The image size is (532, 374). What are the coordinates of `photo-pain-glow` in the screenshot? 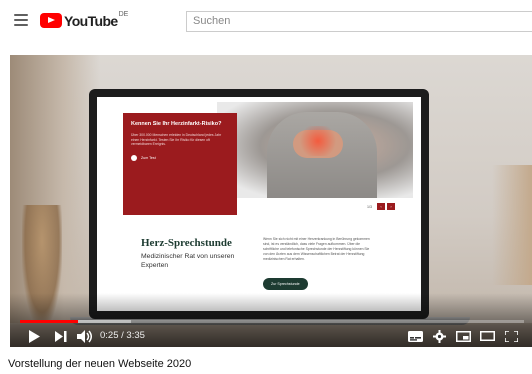 It's located at (318, 141).